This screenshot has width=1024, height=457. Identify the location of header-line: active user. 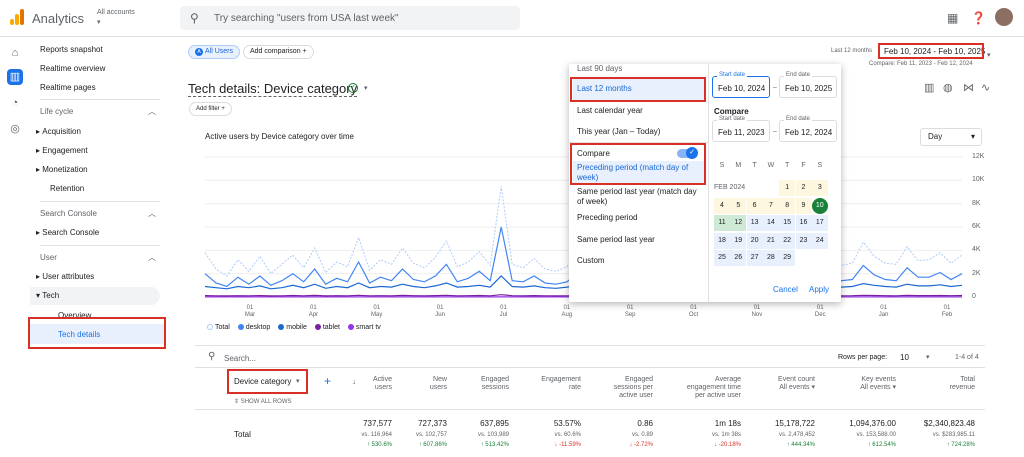
(636, 395).